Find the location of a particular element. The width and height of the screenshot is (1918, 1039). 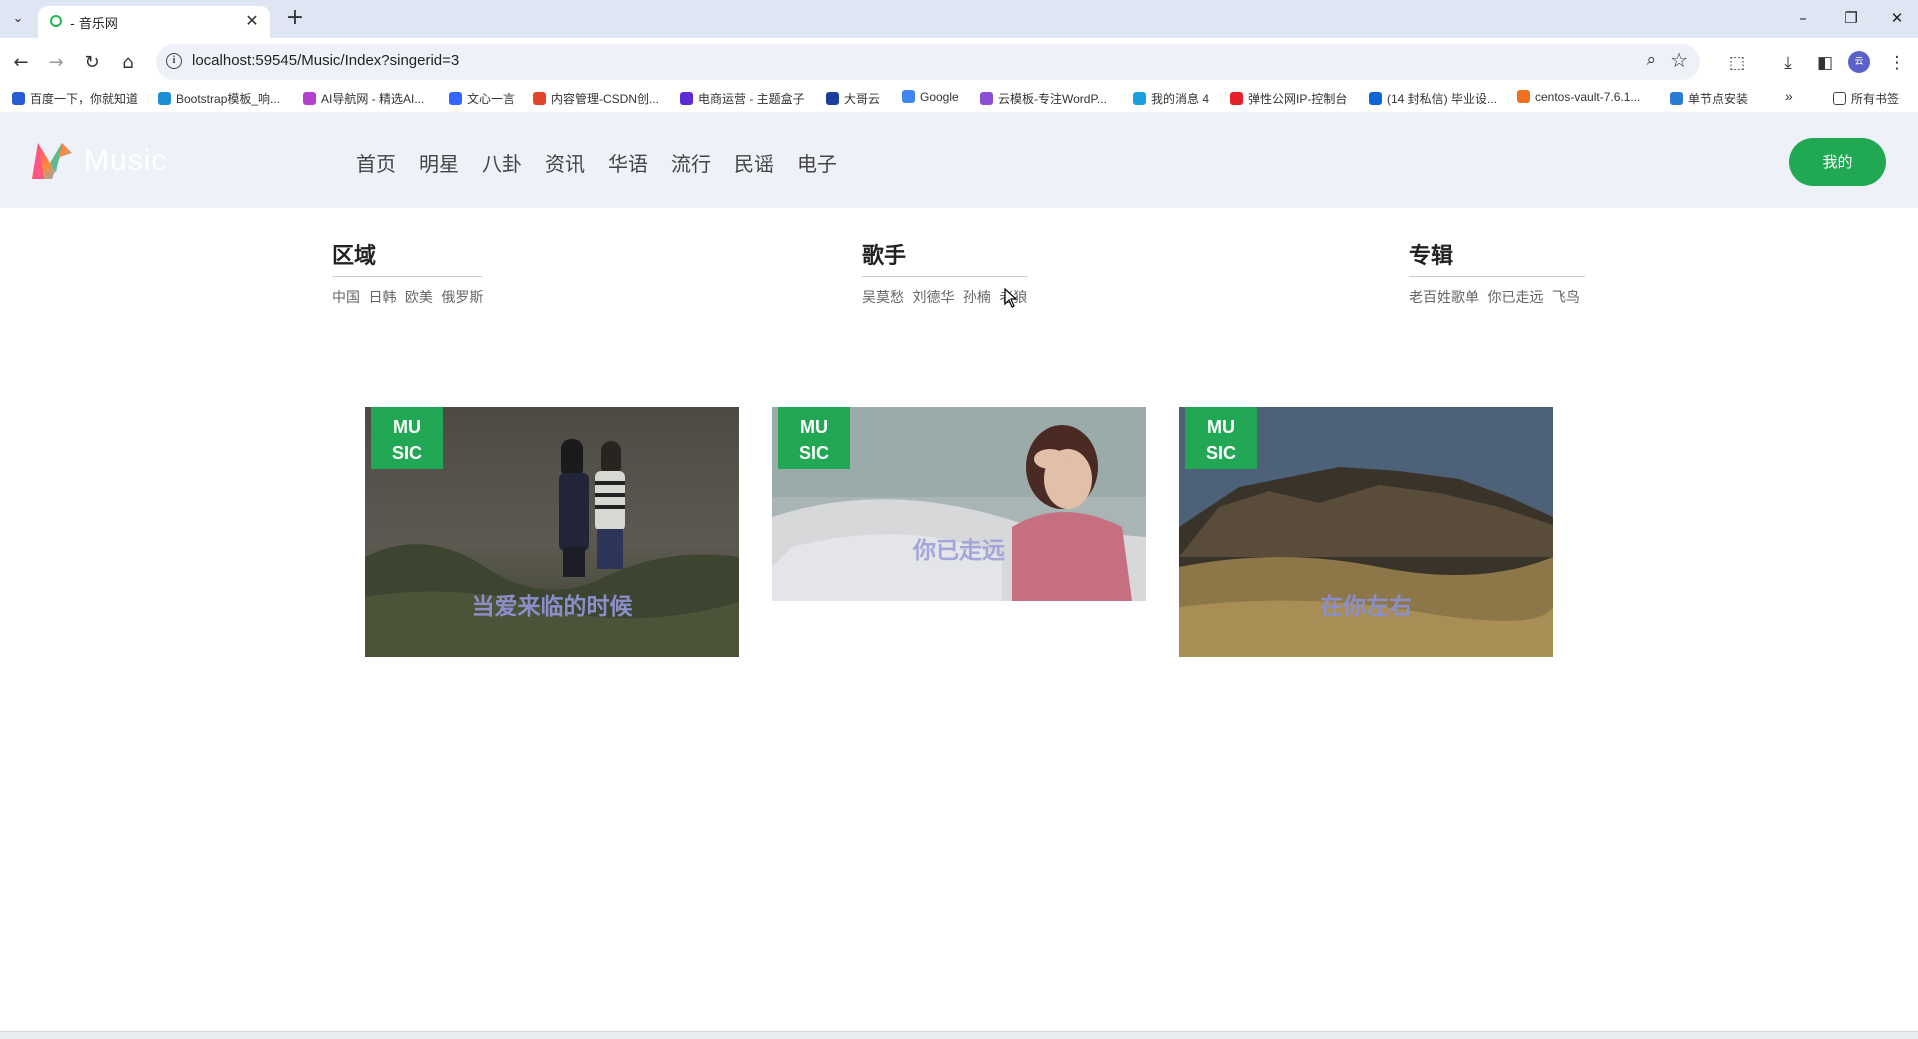

filter-option: 老百姓歌单 is located at coordinates (1444, 298).